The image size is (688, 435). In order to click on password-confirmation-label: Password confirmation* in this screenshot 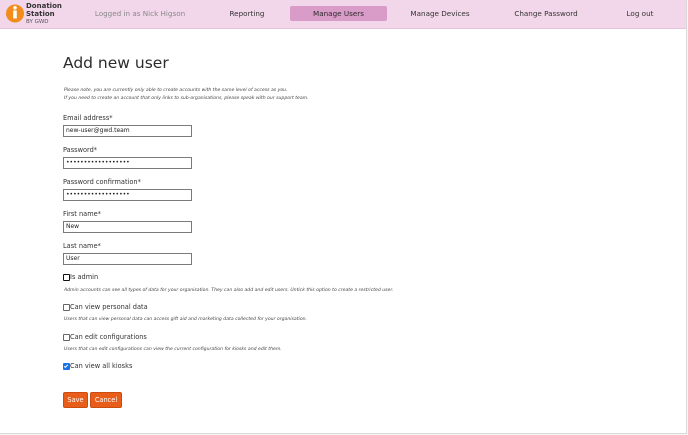, I will do `click(102, 182)`.